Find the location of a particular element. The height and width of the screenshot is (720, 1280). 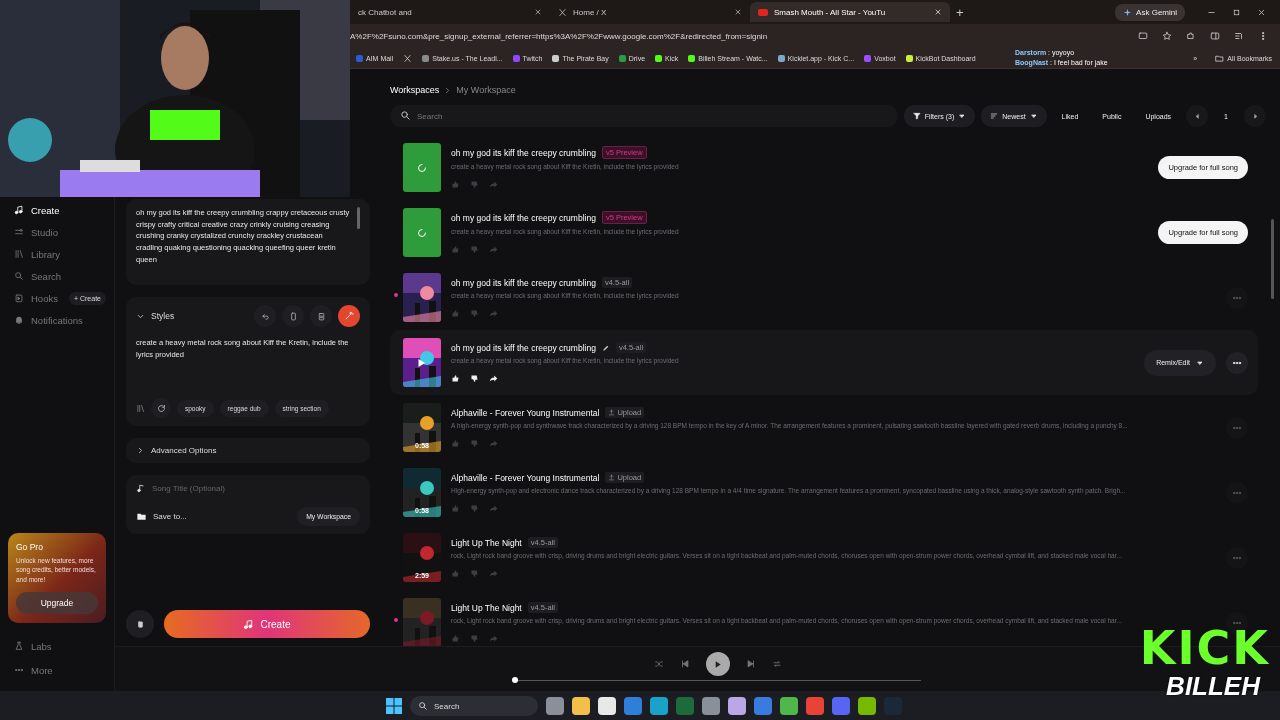

nav-item: Search is located at coordinates (60, 276).